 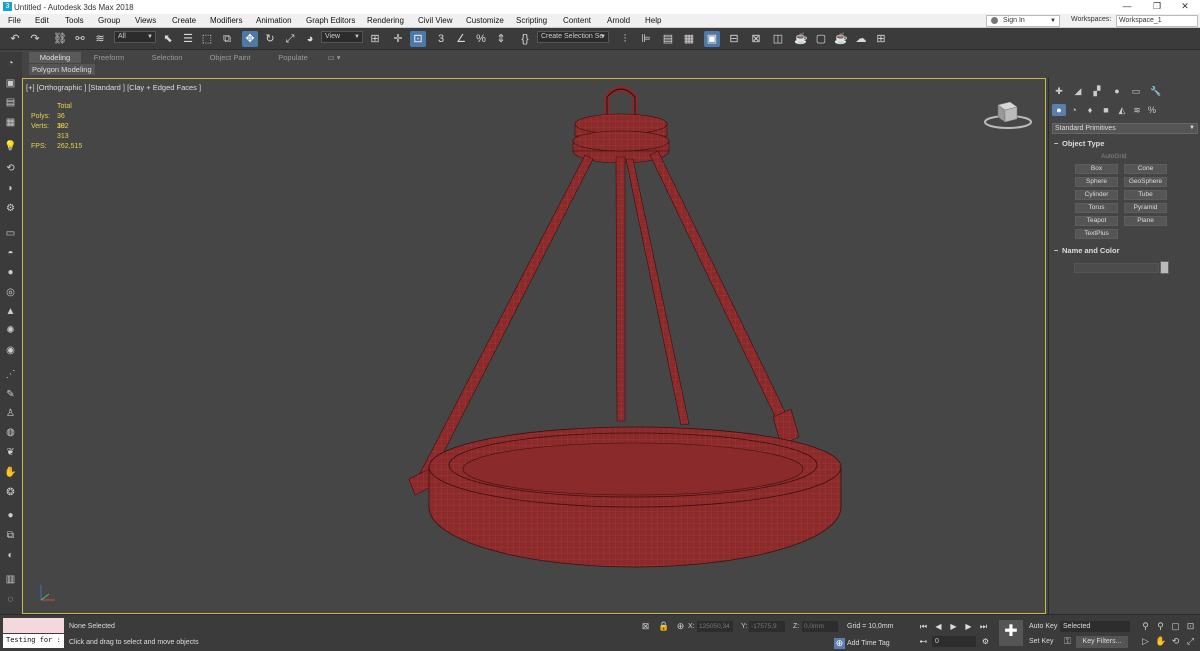 What do you see at coordinates (1116, 268) in the screenshot?
I see `object-name-field` at bounding box center [1116, 268].